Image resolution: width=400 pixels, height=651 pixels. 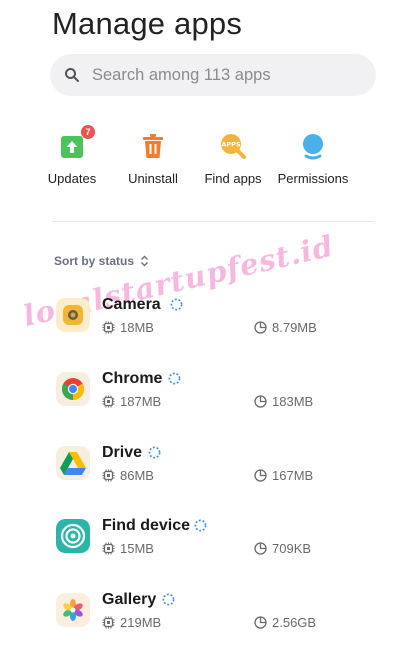 What do you see at coordinates (294, 327) in the screenshot?
I see `data-size: 8.79MB` at bounding box center [294, 327].